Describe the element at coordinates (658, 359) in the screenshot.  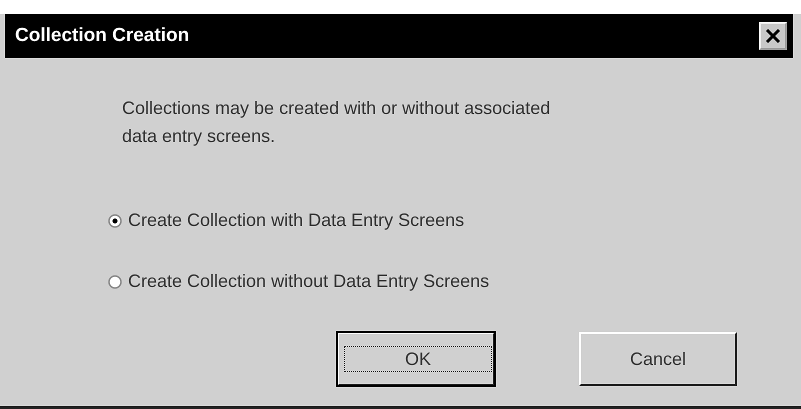
I see `dialog-button: Cancel` at that location.